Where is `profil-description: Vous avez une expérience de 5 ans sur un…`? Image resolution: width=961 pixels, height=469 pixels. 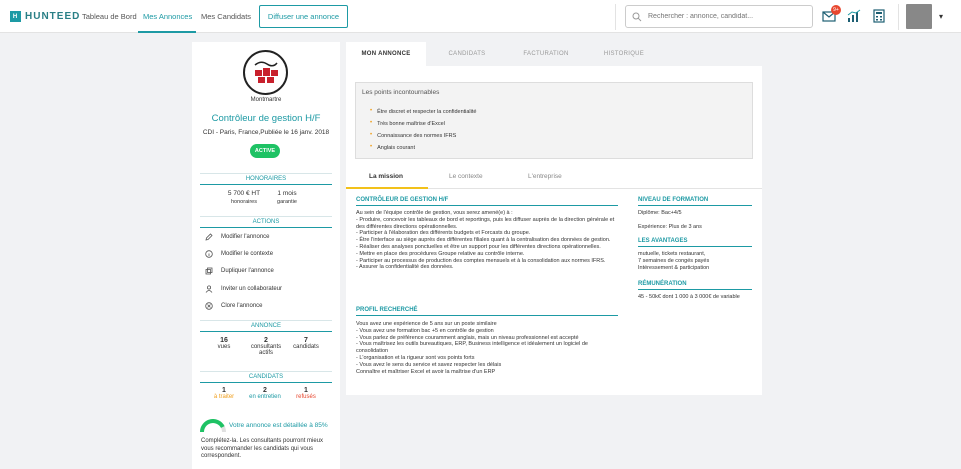
profil-description: Vous avez une expérience de 5 ans sur un… is located at coordinates (472, 348).